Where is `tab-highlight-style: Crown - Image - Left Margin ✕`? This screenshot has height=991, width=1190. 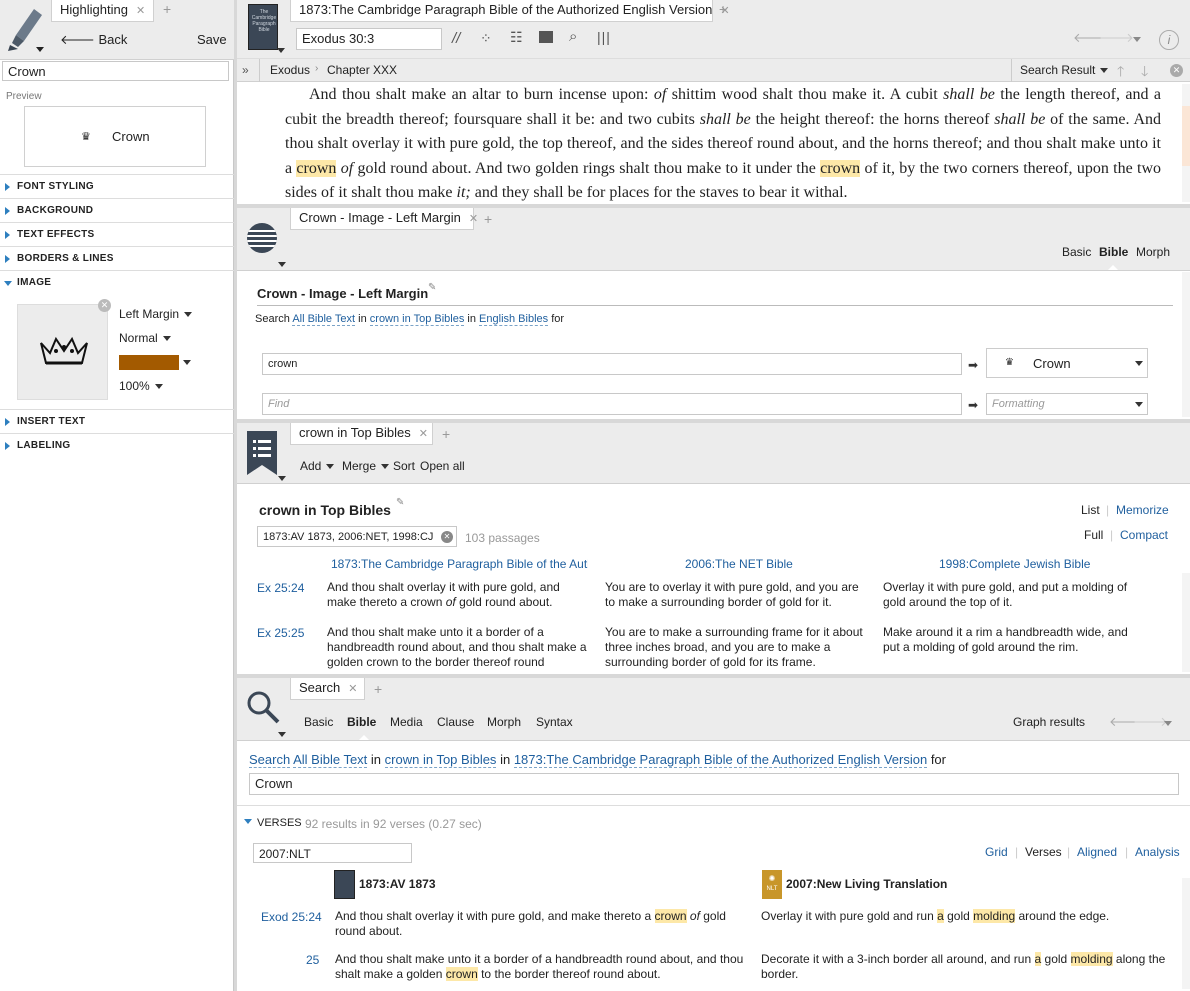 tab-highlight-style: Crown - Image - Left Margin ✕ is located at coordinates (384, 219).